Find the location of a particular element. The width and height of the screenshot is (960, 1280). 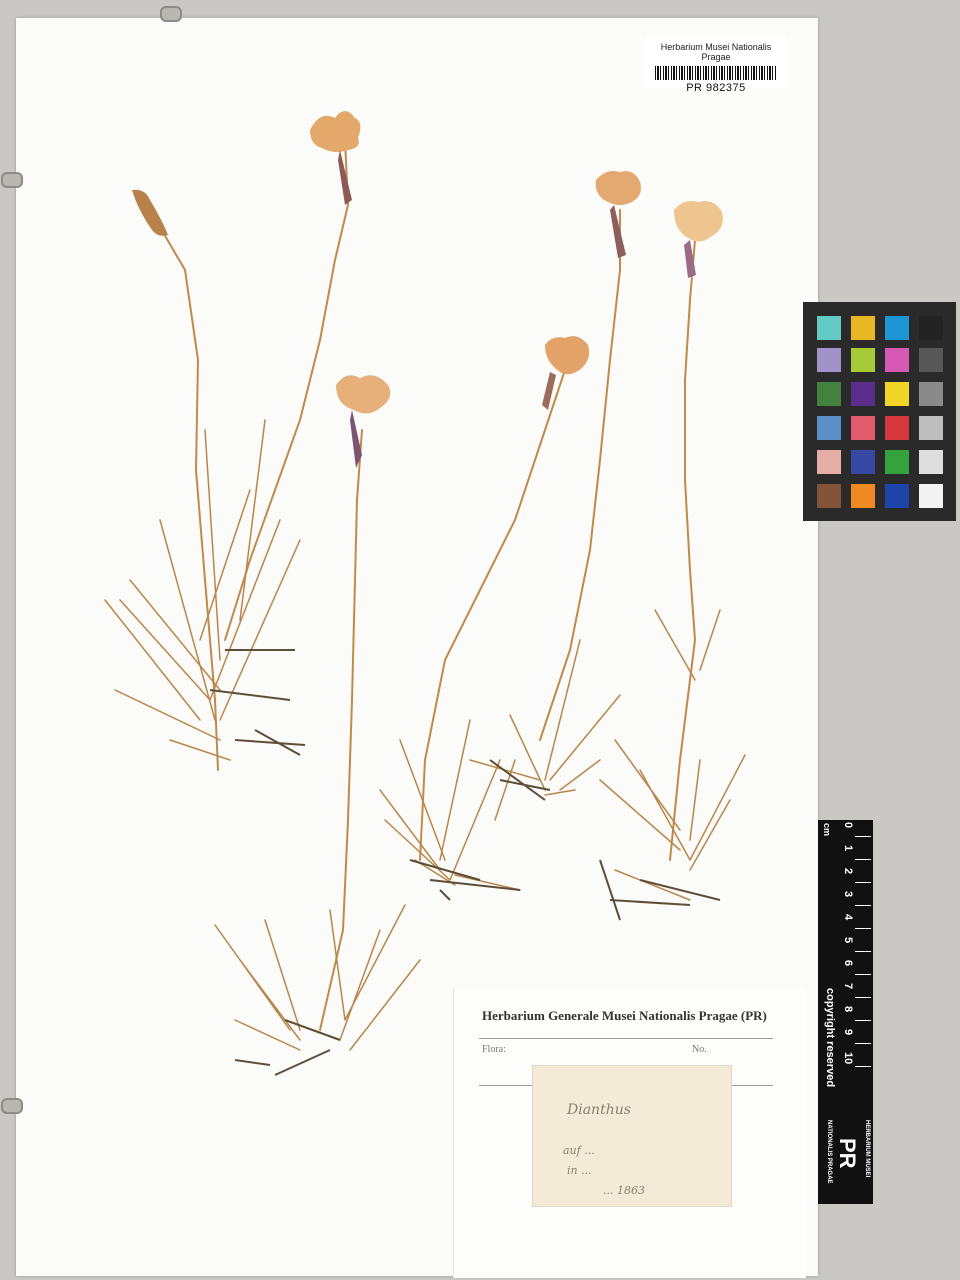

institution-name-bottom: NATIONALIS PRAGAE is located at coordinates (829, 1152).